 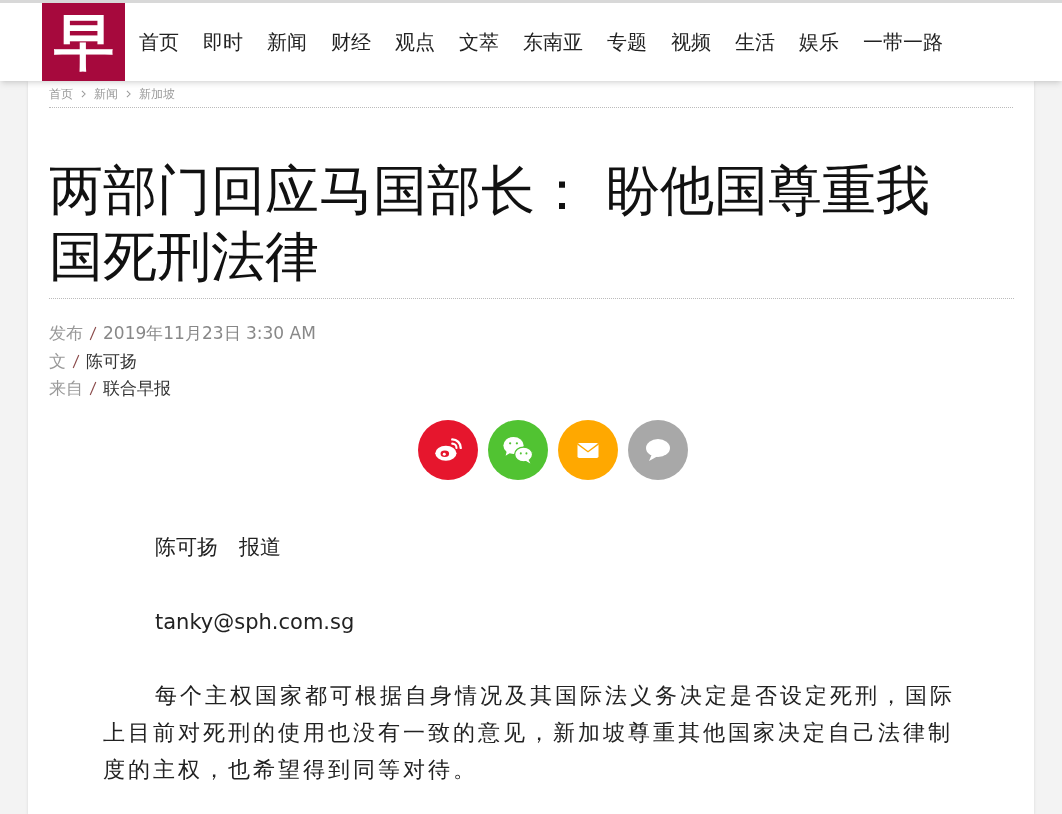 I want to click on meta-value: 陈可扬, so click(x=111, y=361).